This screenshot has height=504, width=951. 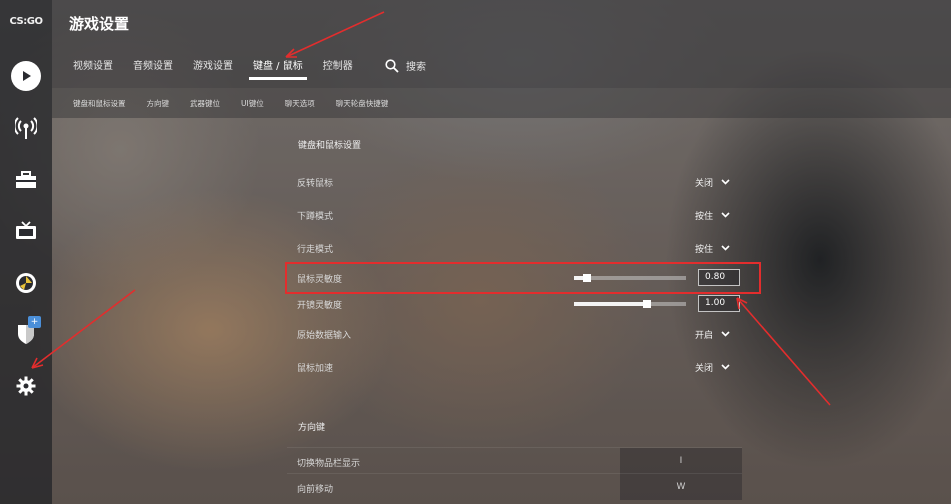 What do you see at coordinates (704, 335) in the screenshot?
I see `dropdown-value: 开启` at bounding box center [704, 335].